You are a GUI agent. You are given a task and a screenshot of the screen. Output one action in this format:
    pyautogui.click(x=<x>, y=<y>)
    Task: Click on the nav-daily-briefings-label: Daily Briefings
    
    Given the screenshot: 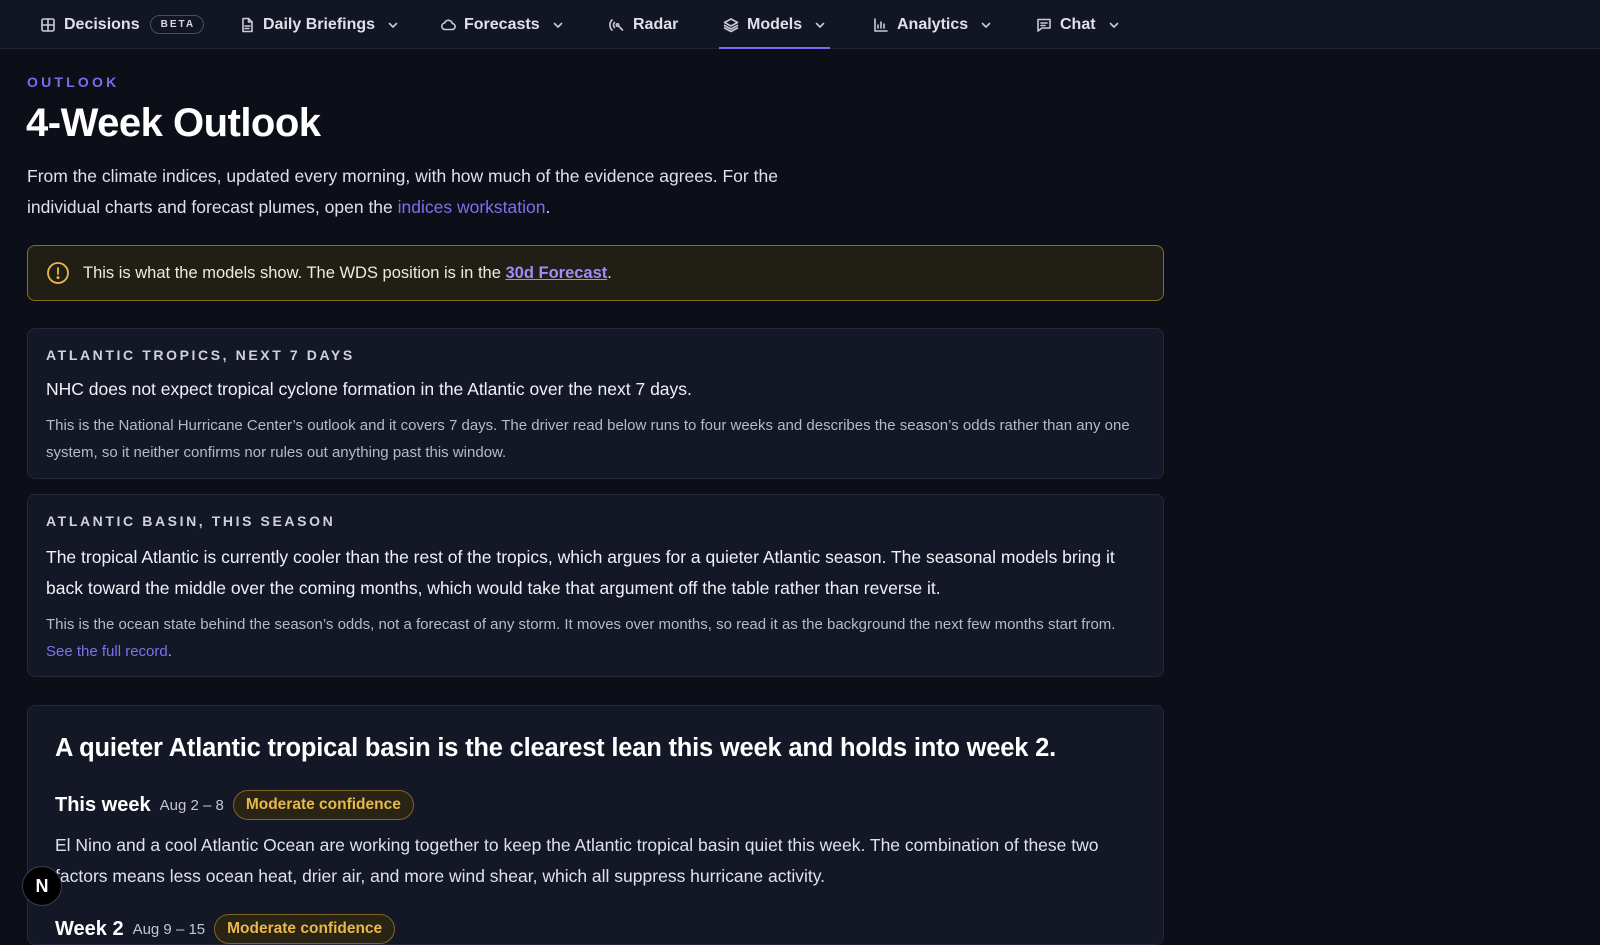 What is the action you would take?
    pyautogui.click(x=319, y=24)
    